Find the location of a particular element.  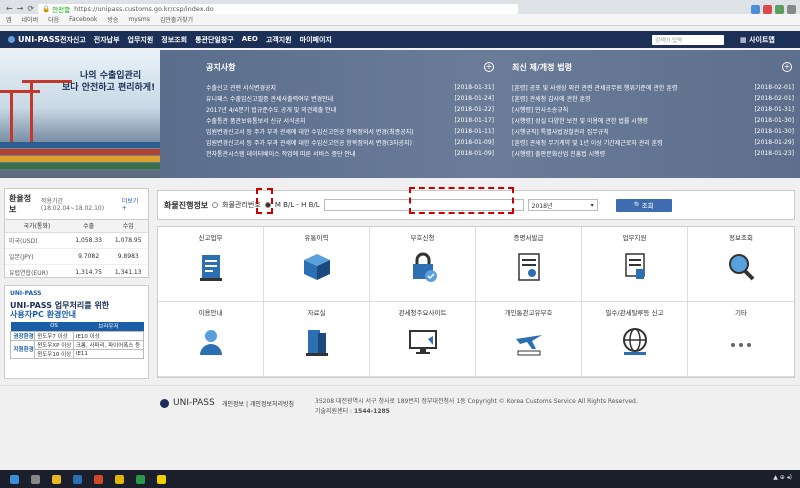

sitemap-link: ▦ 사이트맵 is located at coordinates (757, 40).